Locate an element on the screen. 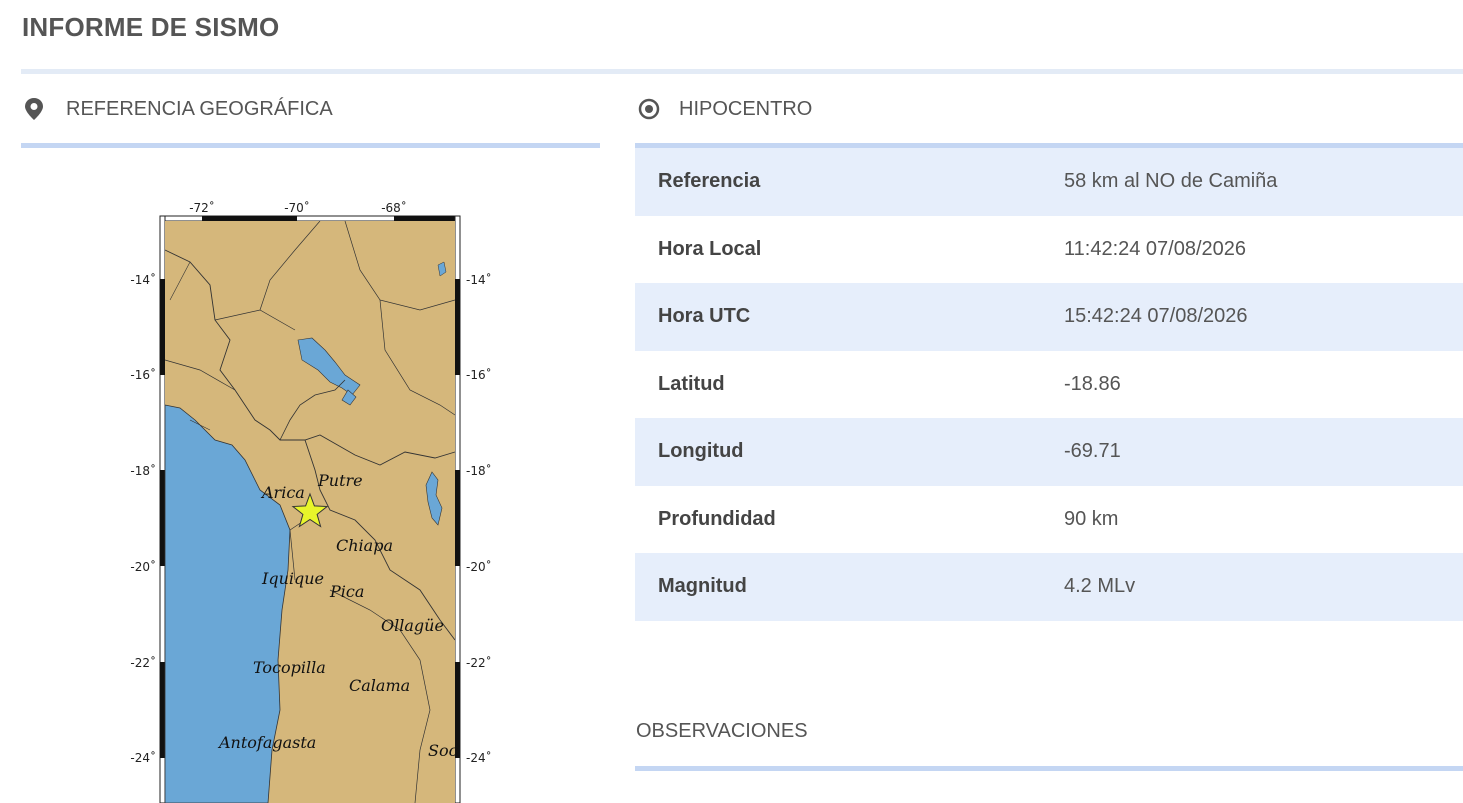 This screenshot has height=803, width=1463. row-label: Referencia is located at coordinates (709, 181).